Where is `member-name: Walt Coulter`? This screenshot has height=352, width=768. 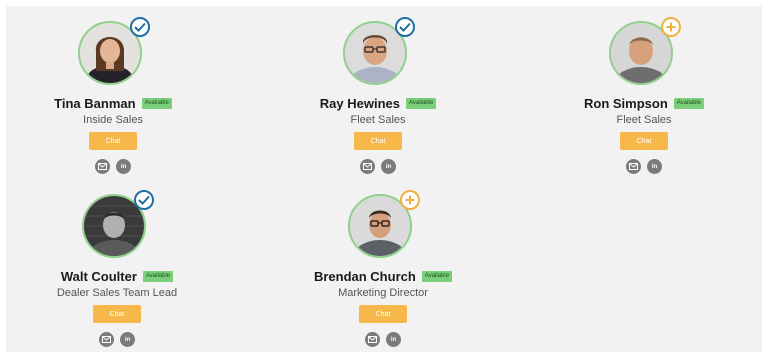
member-name: Walt Coulter is located at coordinates (98, 276).